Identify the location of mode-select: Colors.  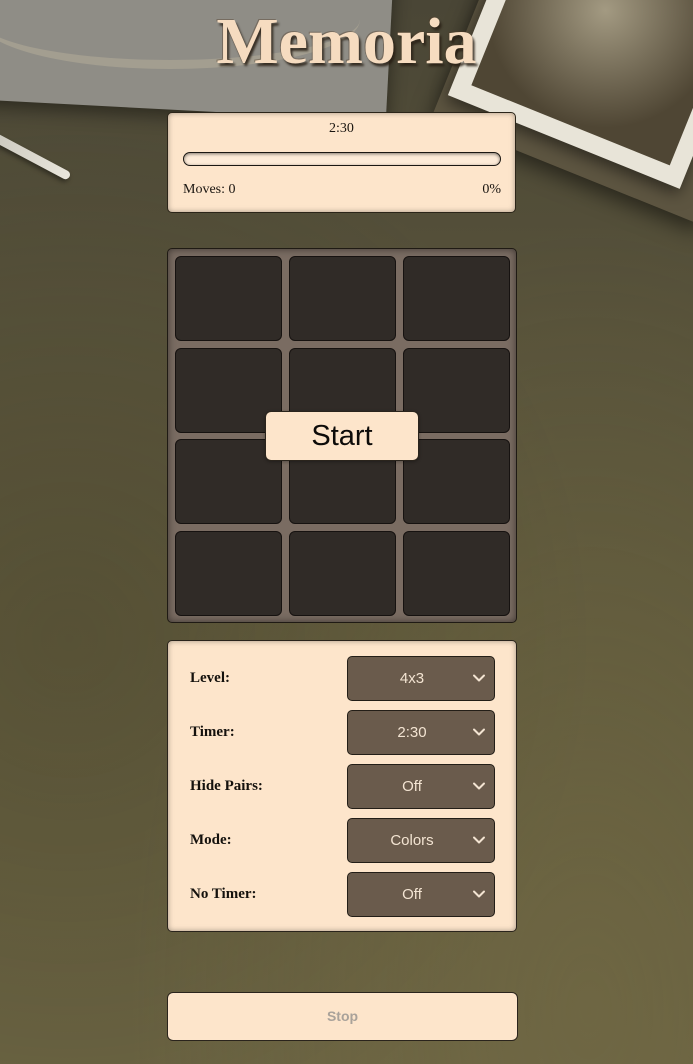
(421, 840).